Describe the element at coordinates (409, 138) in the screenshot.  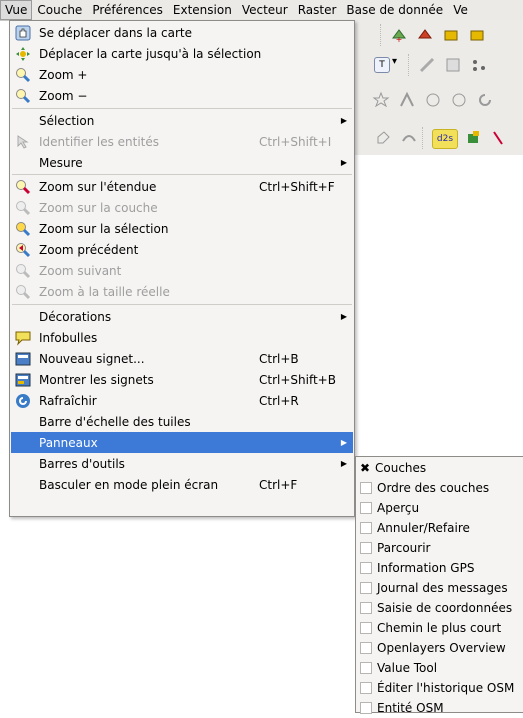
I see `paint-icon` at that location.